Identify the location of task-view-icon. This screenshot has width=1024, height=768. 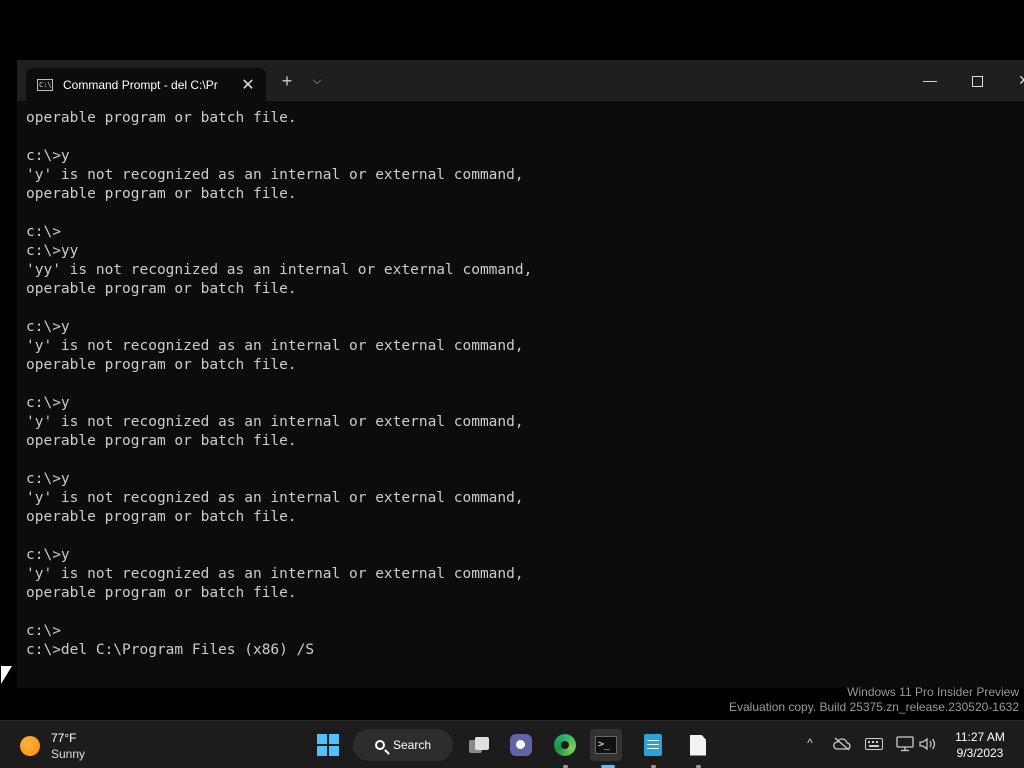
(479, 745).